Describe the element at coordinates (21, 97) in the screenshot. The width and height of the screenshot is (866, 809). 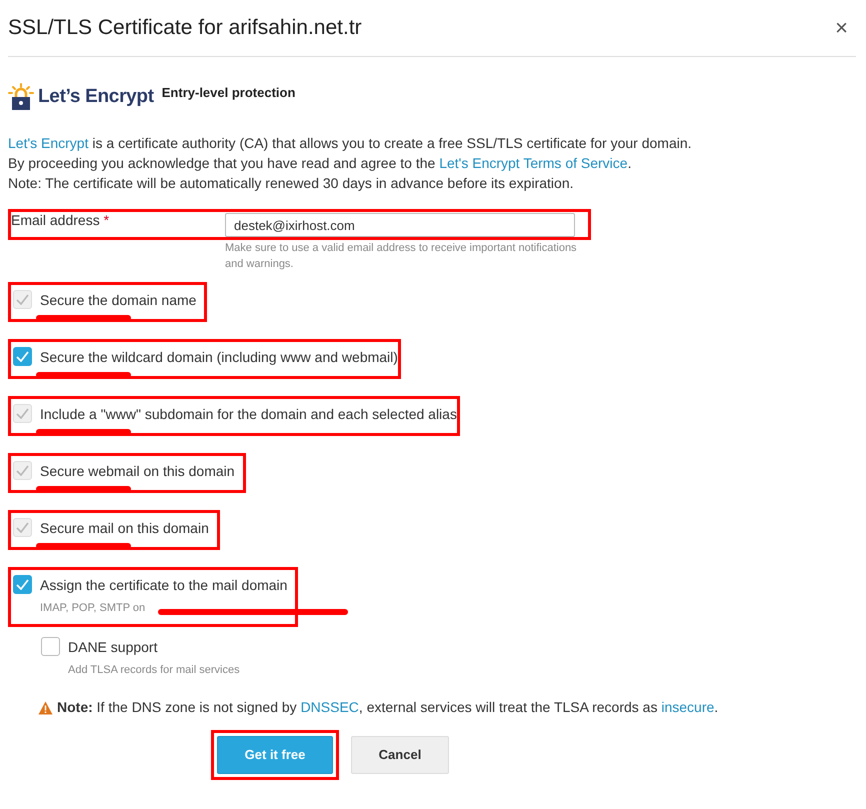
I see `lock-icon` at that location.